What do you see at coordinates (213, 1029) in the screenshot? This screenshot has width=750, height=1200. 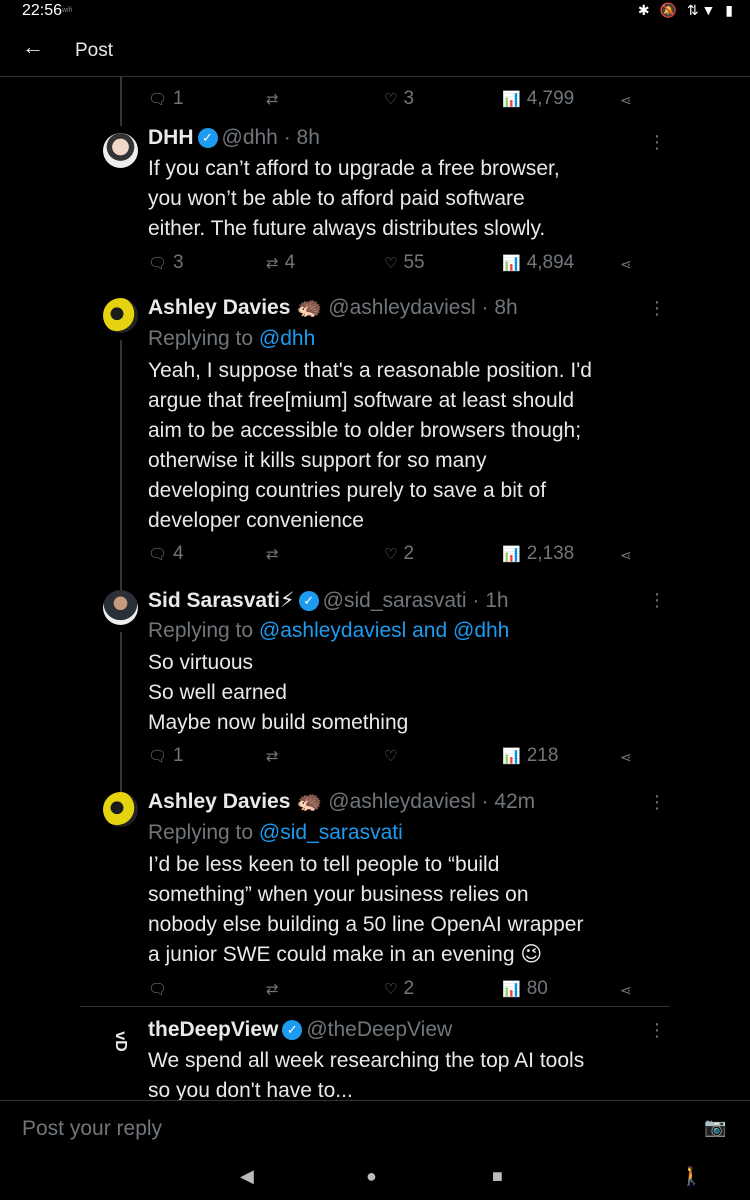 I see `author-name: theDeepView` at bounding box center [213, 1029].